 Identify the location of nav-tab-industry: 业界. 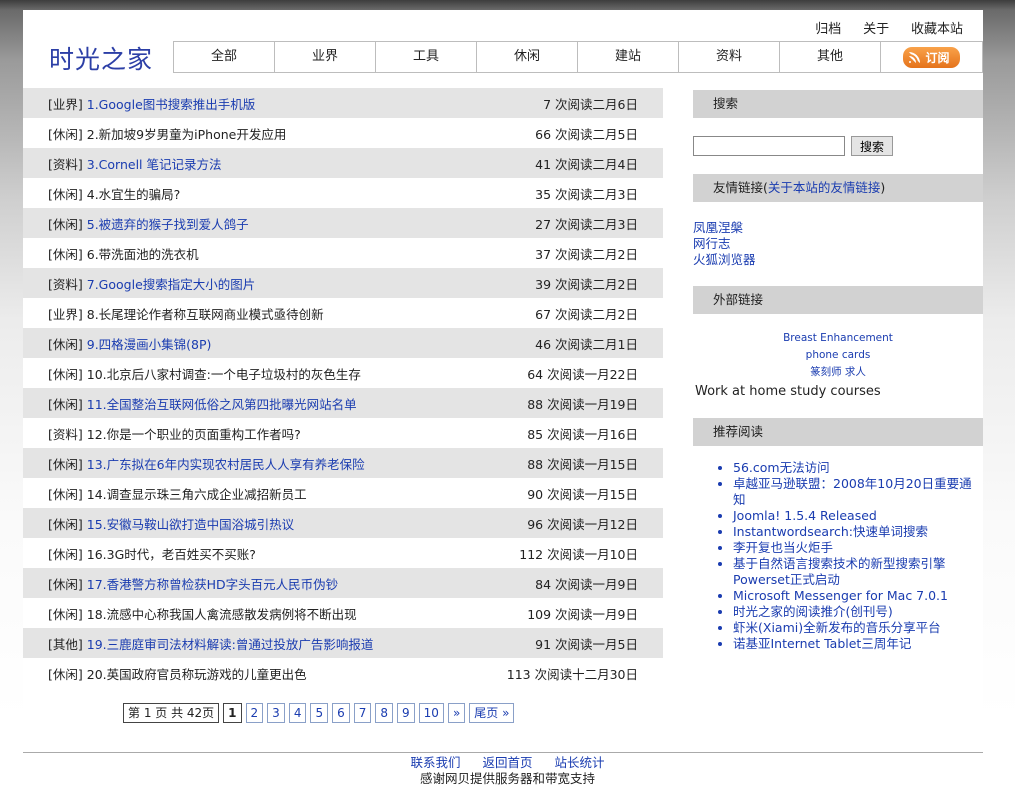
(325, 57).